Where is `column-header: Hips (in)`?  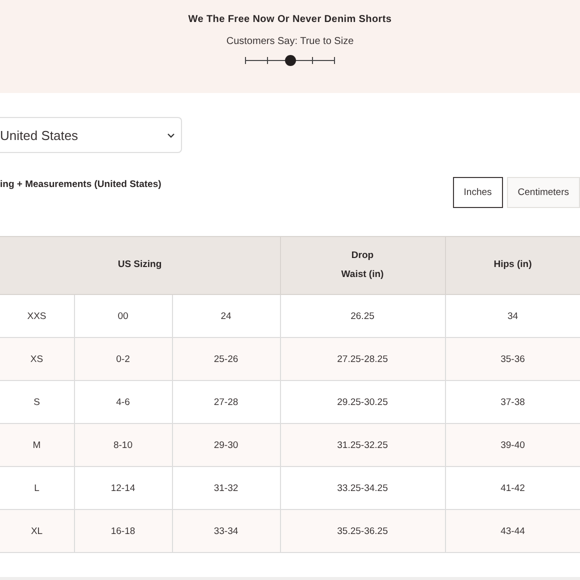 column-header: Hips (in) is located at coordinates (513, 265).